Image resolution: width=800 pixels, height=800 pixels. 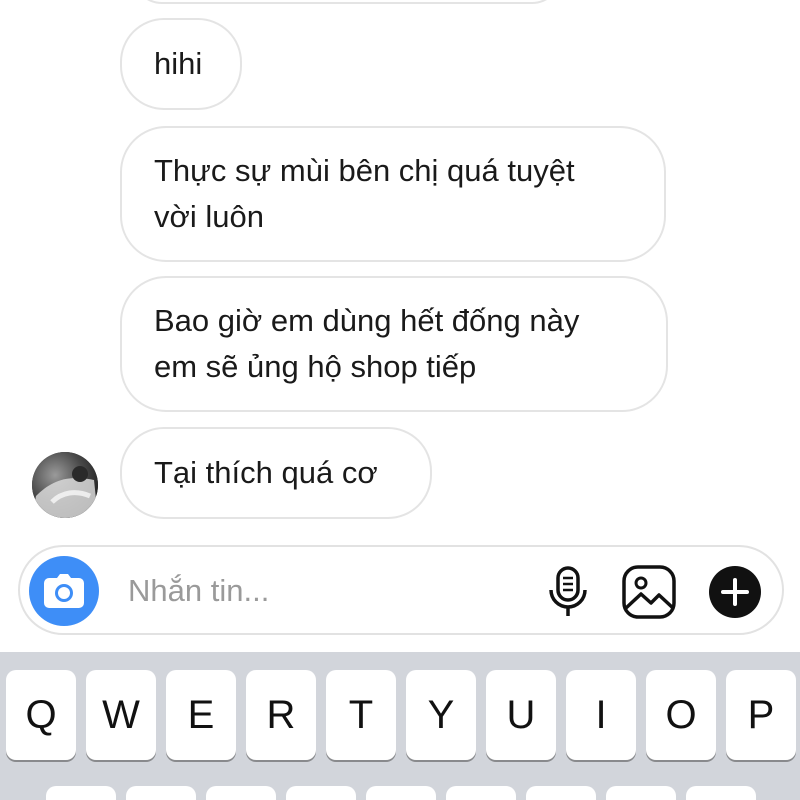 What do you see at coordinates (201, 715) in the screenshot?
I see `key-e: E` at bounding box center [201, 715].